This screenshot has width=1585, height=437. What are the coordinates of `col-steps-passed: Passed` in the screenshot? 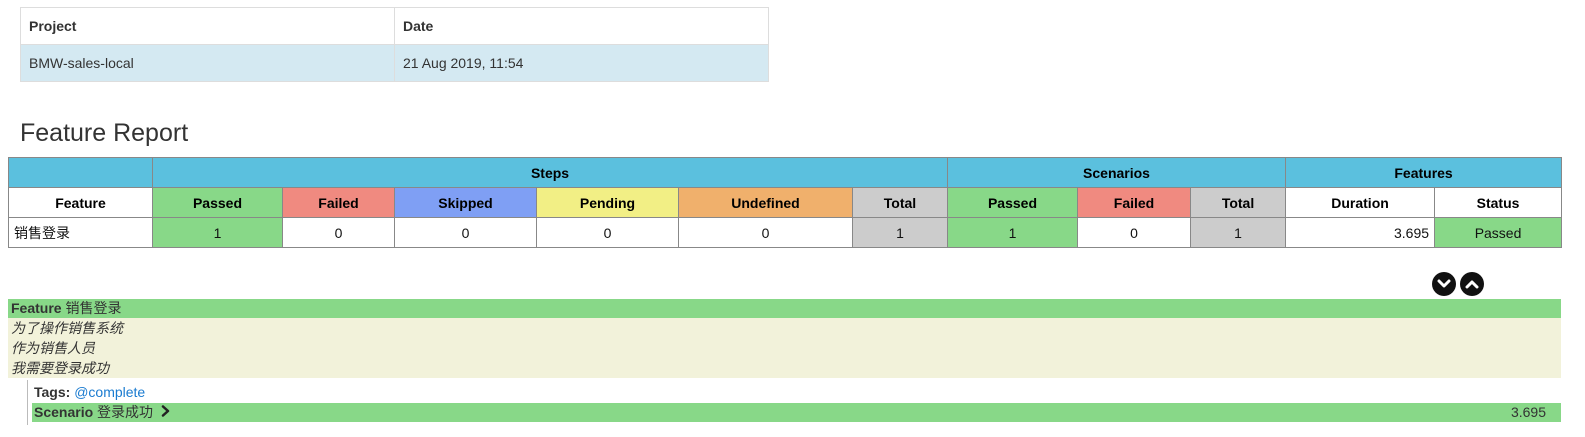 It's located at (217, 202).